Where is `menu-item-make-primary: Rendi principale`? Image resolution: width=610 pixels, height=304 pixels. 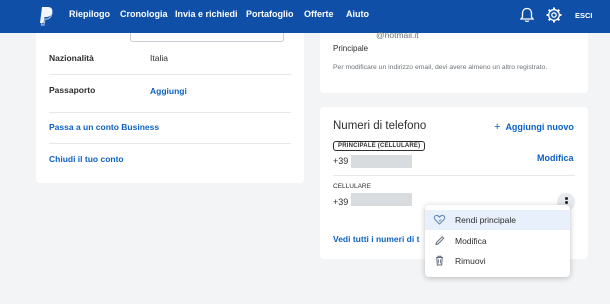
menu-item-make-primary: Rendi principale is located at coordinates (497, 220).